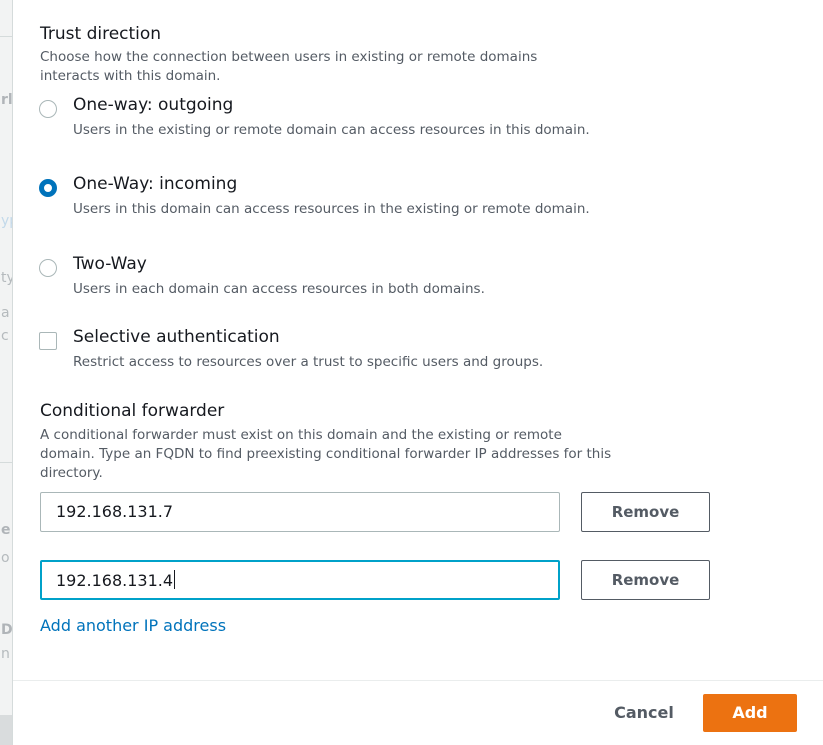  I want to click on add-button: Add, so click(750, 713).